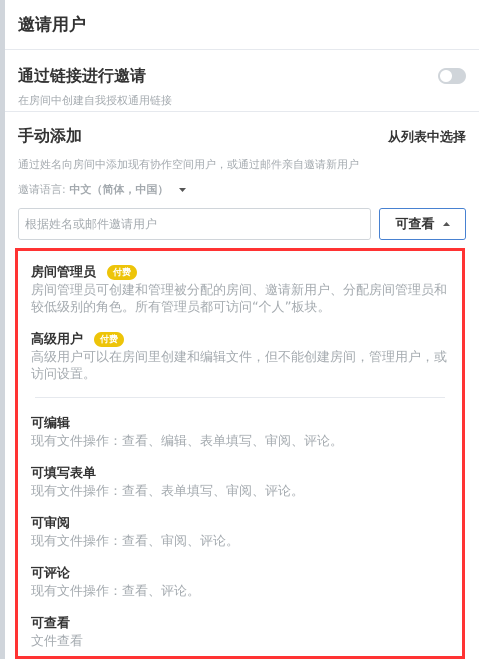 The width and height of the screenshot is (479, 659). Describe the element at coordinates (194, 224) in the screenshot. I see `invite-search-field: 根据姓名或邮件邀请用户` at that location.